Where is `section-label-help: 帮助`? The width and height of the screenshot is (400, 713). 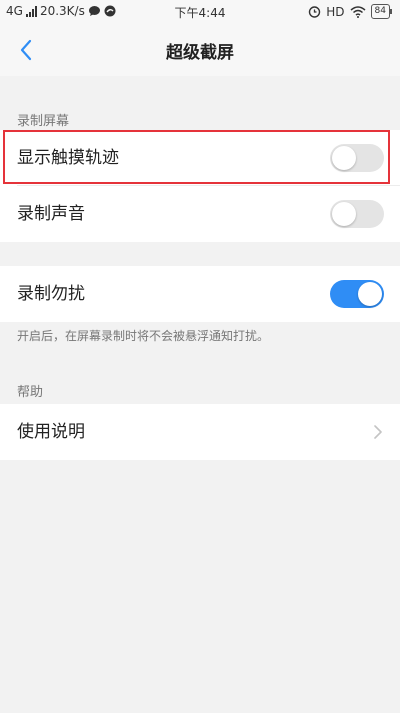
section-label-help: 帮助 is located at coordinates (30, 392).